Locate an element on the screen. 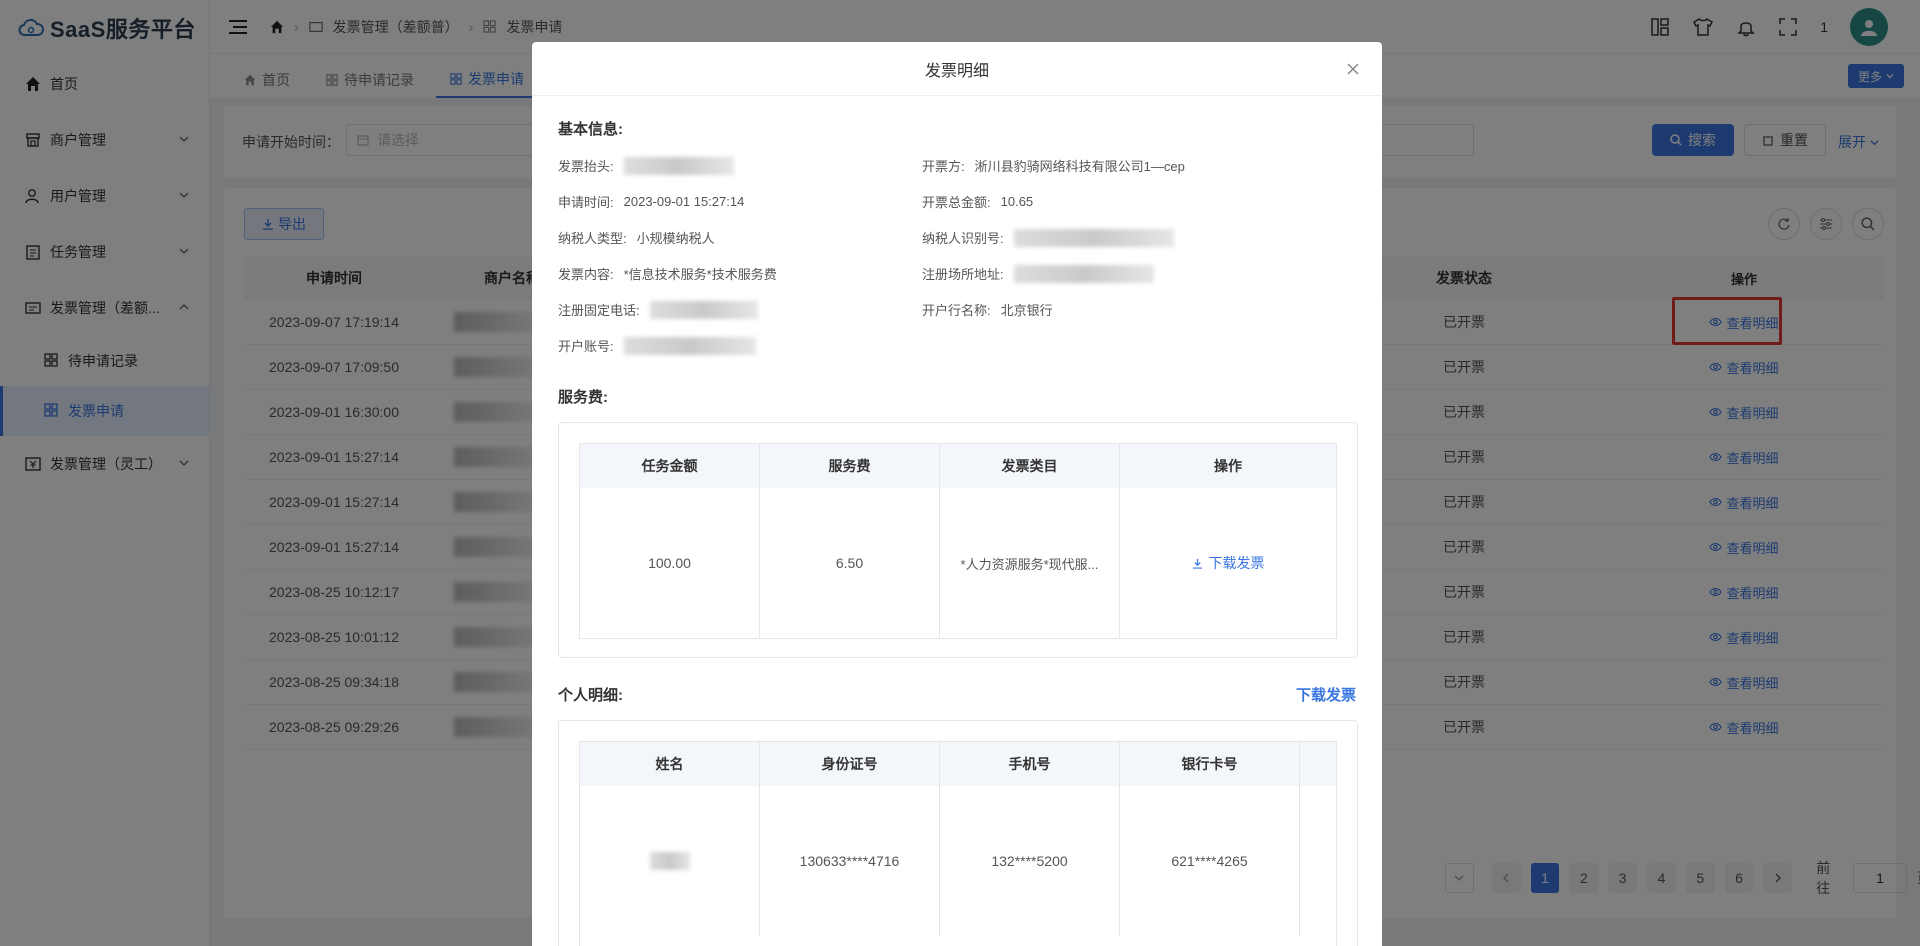 The height and width of the screenshot is (946, 1920). field-taxpayer-type: 纳税人类型: 小规模纳税人 is located at coordinates (636, 237).